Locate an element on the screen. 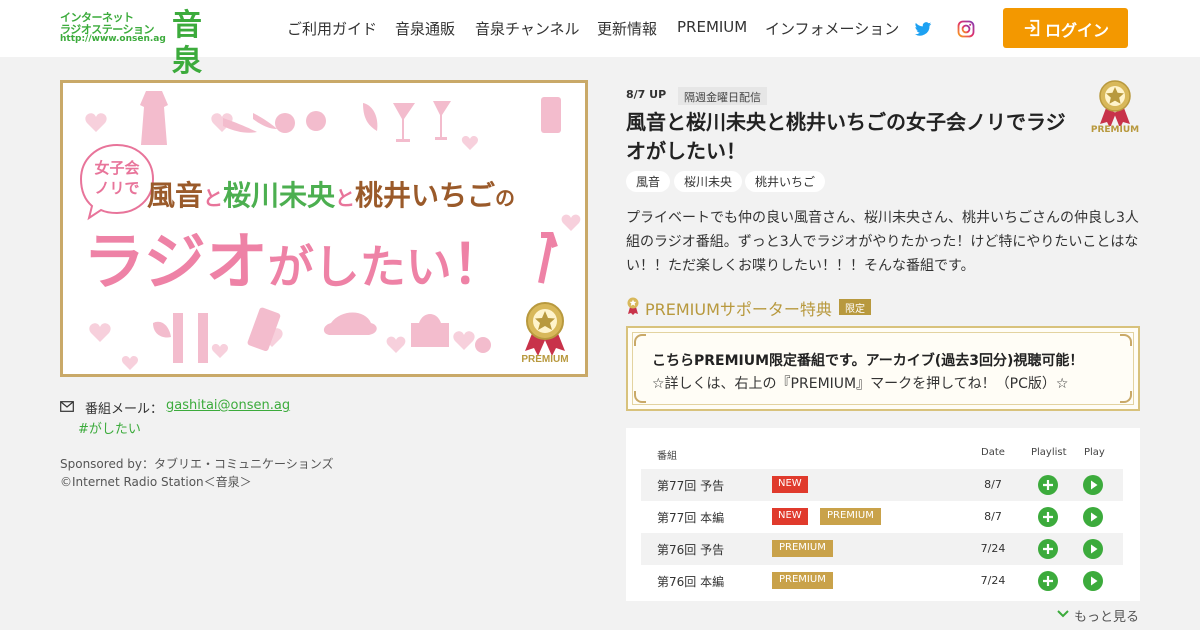 The width and height of the screenshot is (1200, 630). cast-tag-momoi: 桃井いちご is located at coordinates (785, 181).